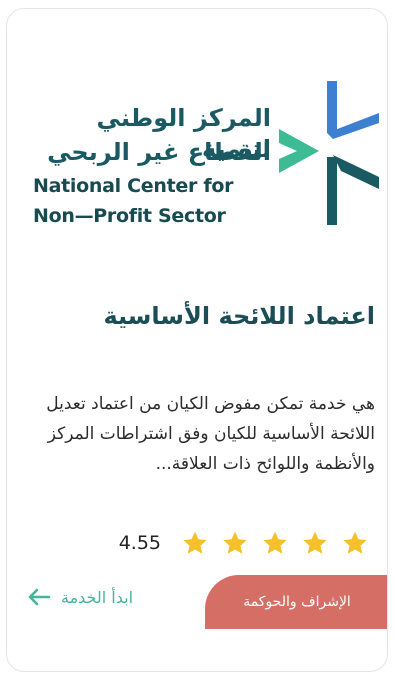 This screenshot has width=395, height=680. What do you see at coordinates (129, 216) in the screenshot?
I see `logo-english-line-2: Non—Profit Sector` at bounding box center [129, 216].